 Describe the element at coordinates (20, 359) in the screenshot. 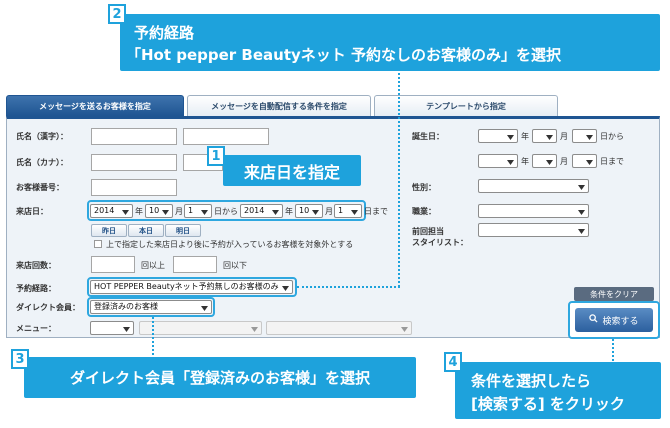

I see `step-number-3: 3` at that location.